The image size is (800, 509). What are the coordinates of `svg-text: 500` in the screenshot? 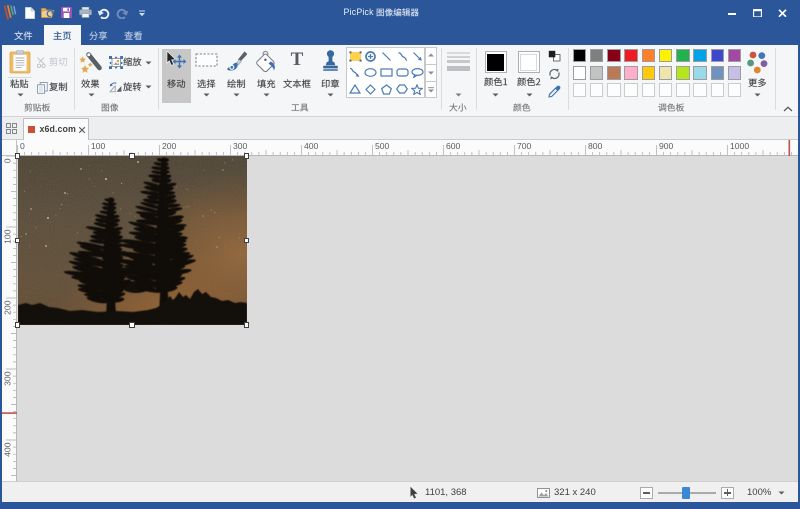 It's located at (382, 146).